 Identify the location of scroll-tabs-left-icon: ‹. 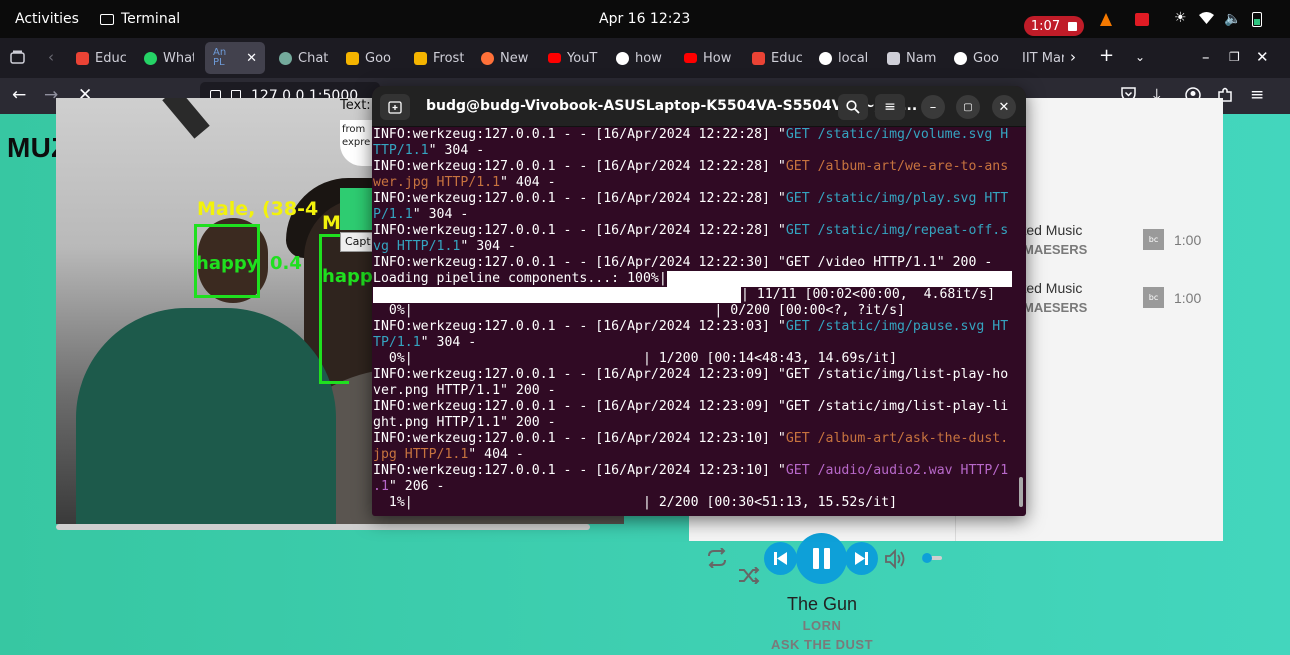
(51, 57).